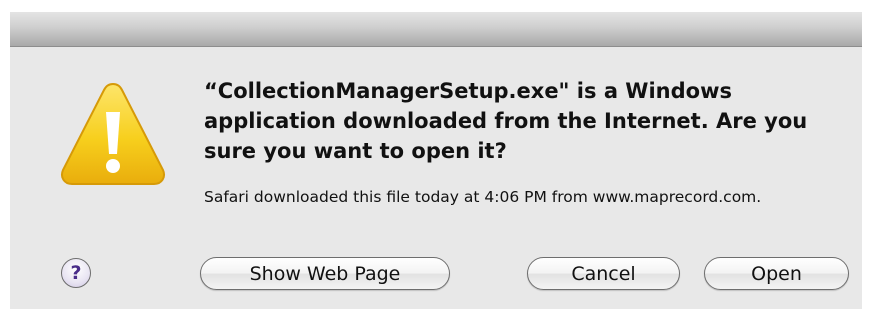 The height and width of the screenshot is (321, 872). What do you see at coordinates (776, 273) in the screenshot?
I see `open-button: Open` at bounding box center [776, 273].